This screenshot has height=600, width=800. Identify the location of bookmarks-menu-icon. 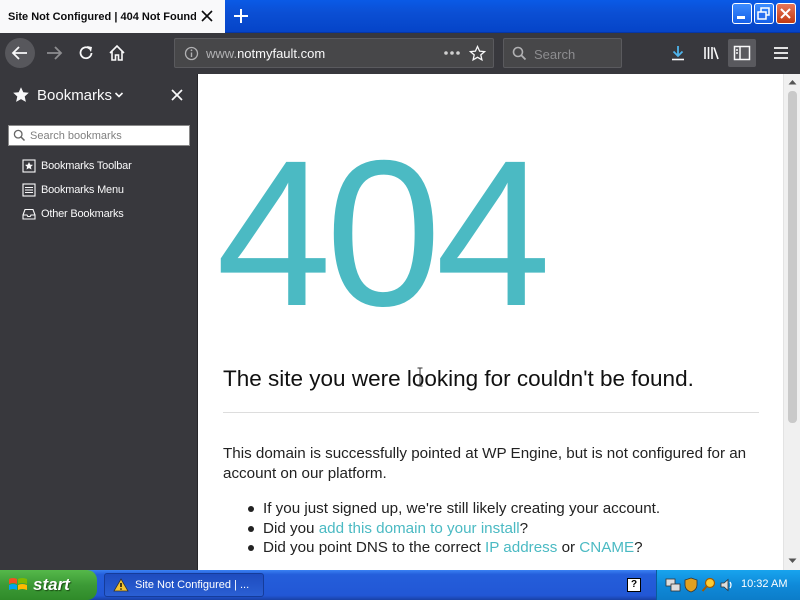
(29, 190).